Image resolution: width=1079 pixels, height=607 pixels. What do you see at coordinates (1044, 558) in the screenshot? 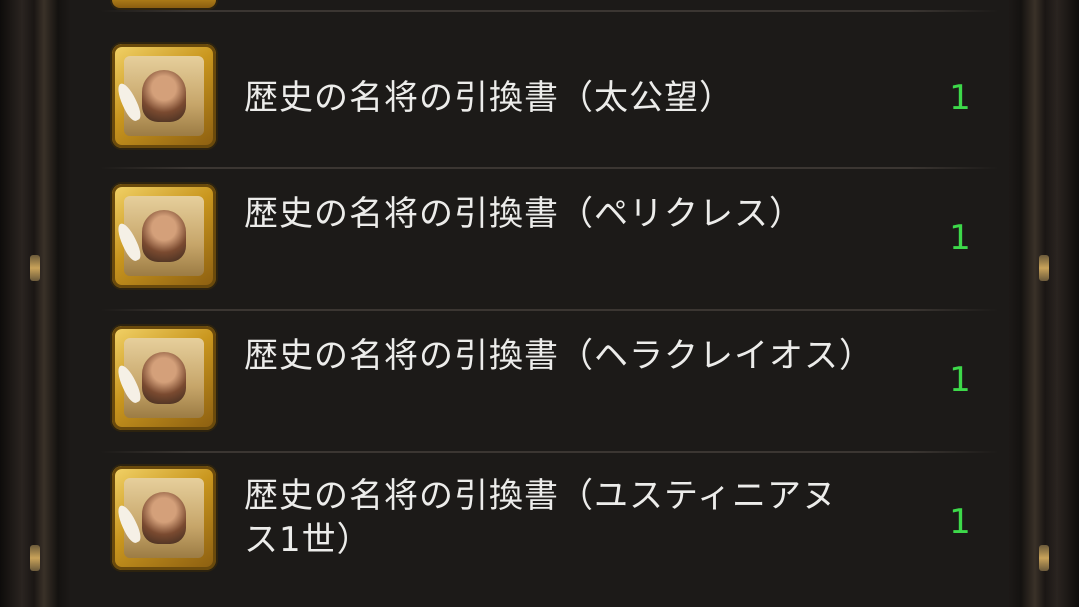
I see `frame-ornament-right-lower` at bounding box center [1044, 558].